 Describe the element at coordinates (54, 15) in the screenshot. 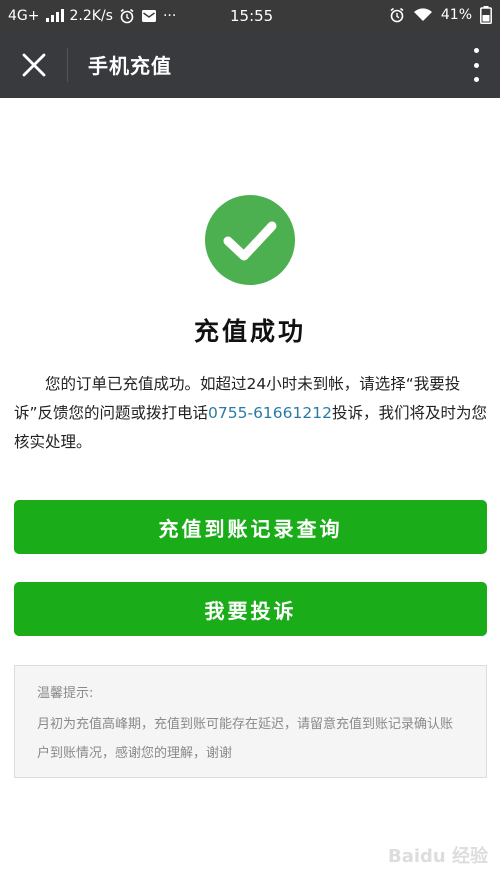

I see `signal-icon` at that location.